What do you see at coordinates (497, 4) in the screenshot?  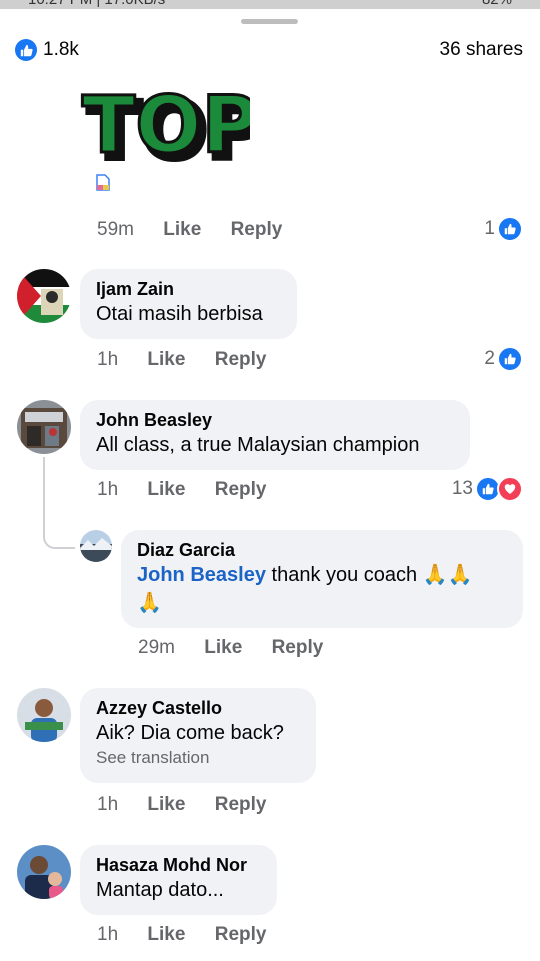 I see `battery-status: 82%` at bounding box center [497, 4].